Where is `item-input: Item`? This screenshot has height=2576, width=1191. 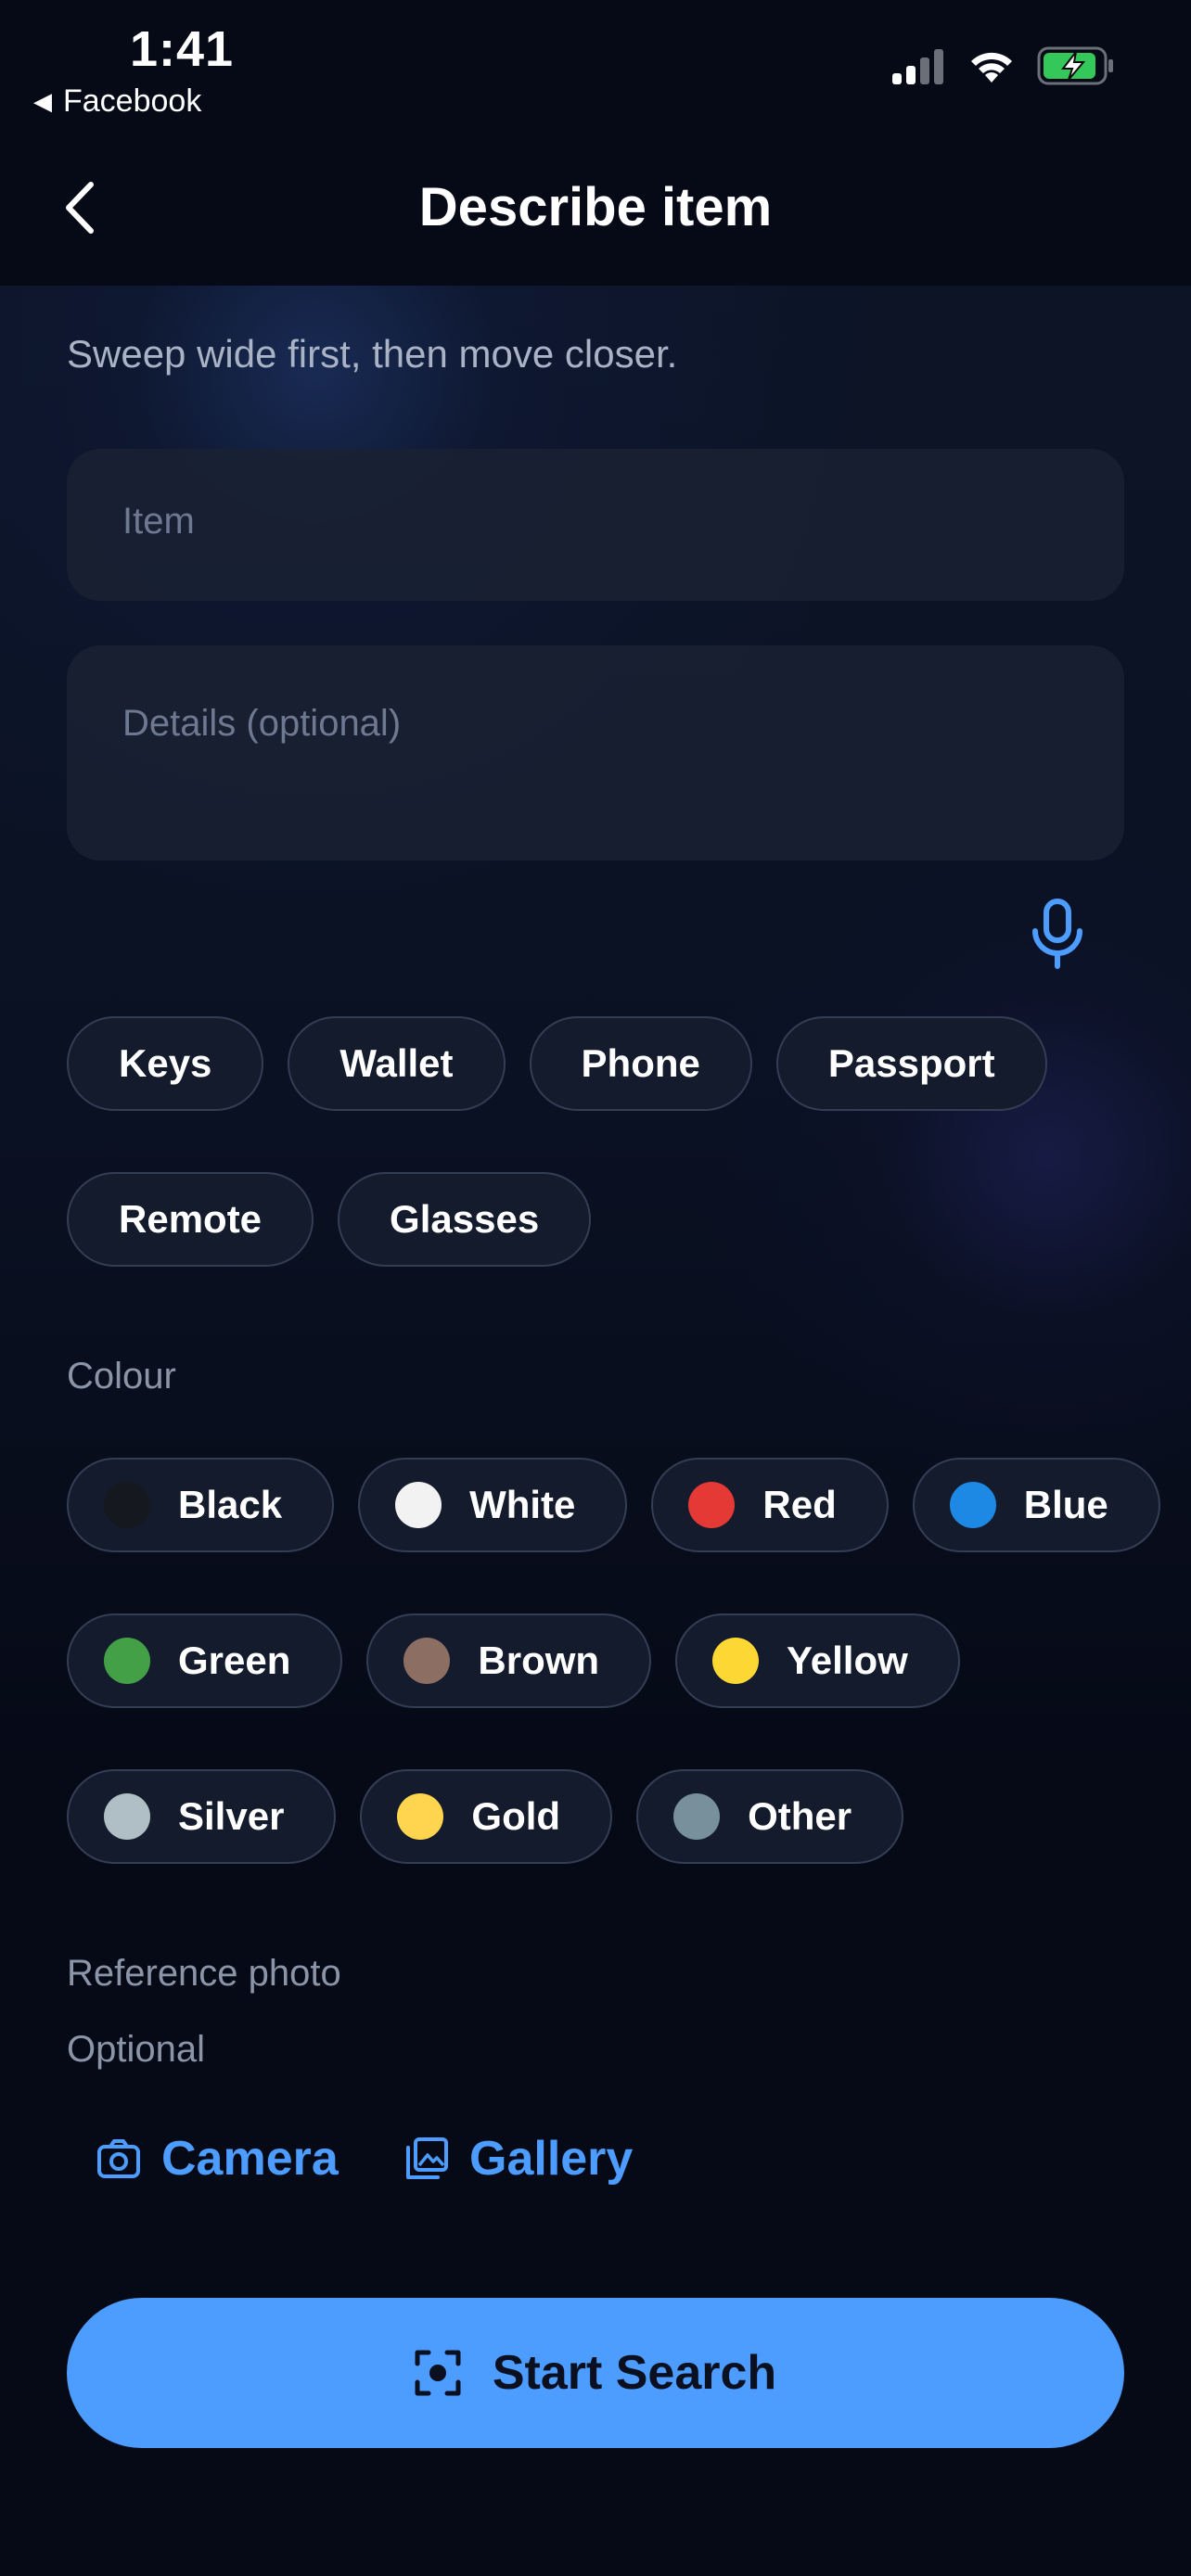 item-input: Item is located at coordinates (595, 525).